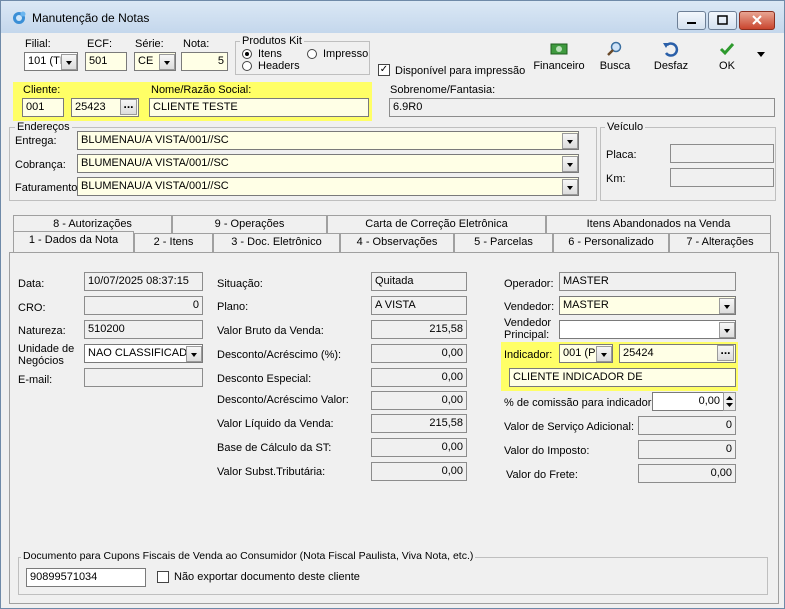 The height and width of the screenshot is (609, 785). Describe the element at coordinates (625, 127) in the screenshot. I see `veiculo-title: Veículo` at that location.